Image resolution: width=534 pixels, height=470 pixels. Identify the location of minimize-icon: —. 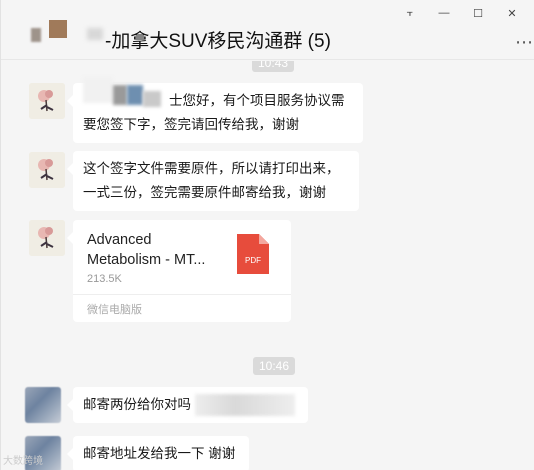
(444, 13).